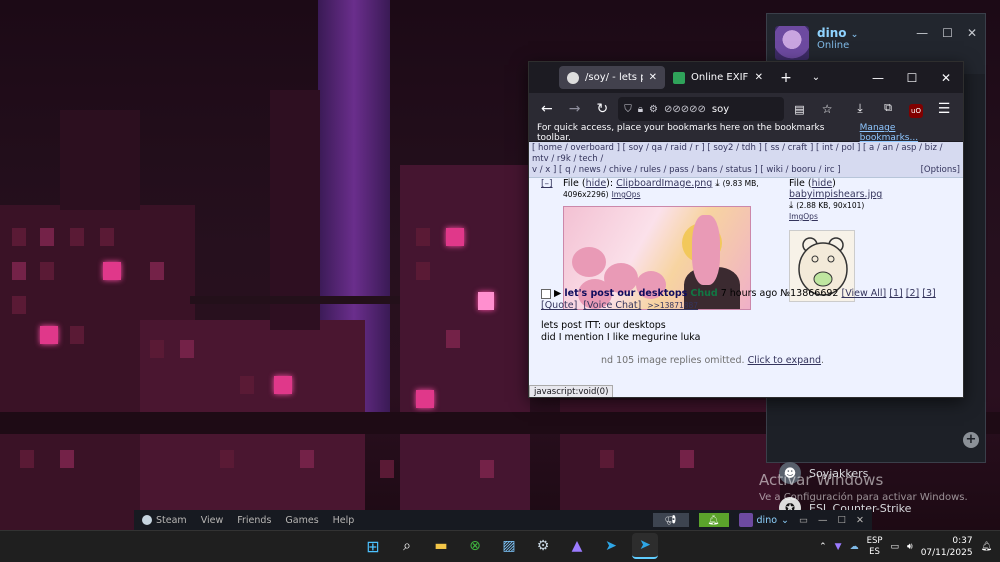  Describe the element at coordinates (800, 109) in the screenshot. I see `reader-view-icon: ▤` at that location.